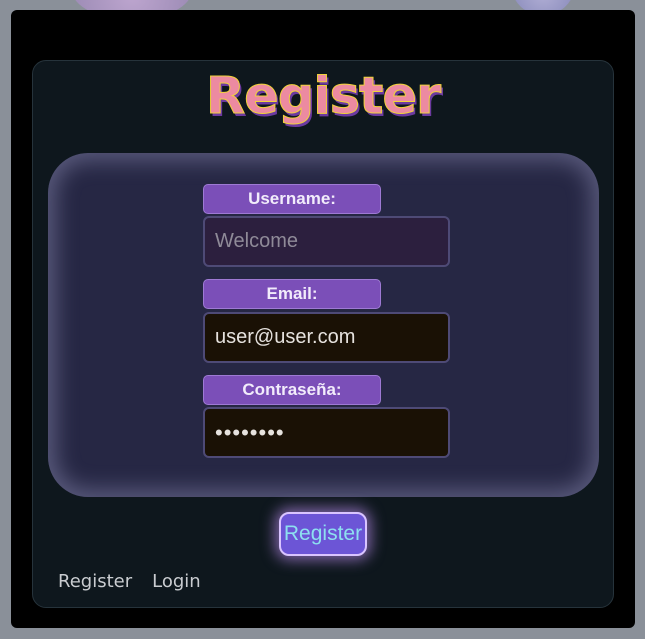 Image resolution: width=645 pixels, height=639 pixels. What do you see at coordinates (323, 534) in the screenshot?
I see `register-button: Register` at bounding box center [323, 534].